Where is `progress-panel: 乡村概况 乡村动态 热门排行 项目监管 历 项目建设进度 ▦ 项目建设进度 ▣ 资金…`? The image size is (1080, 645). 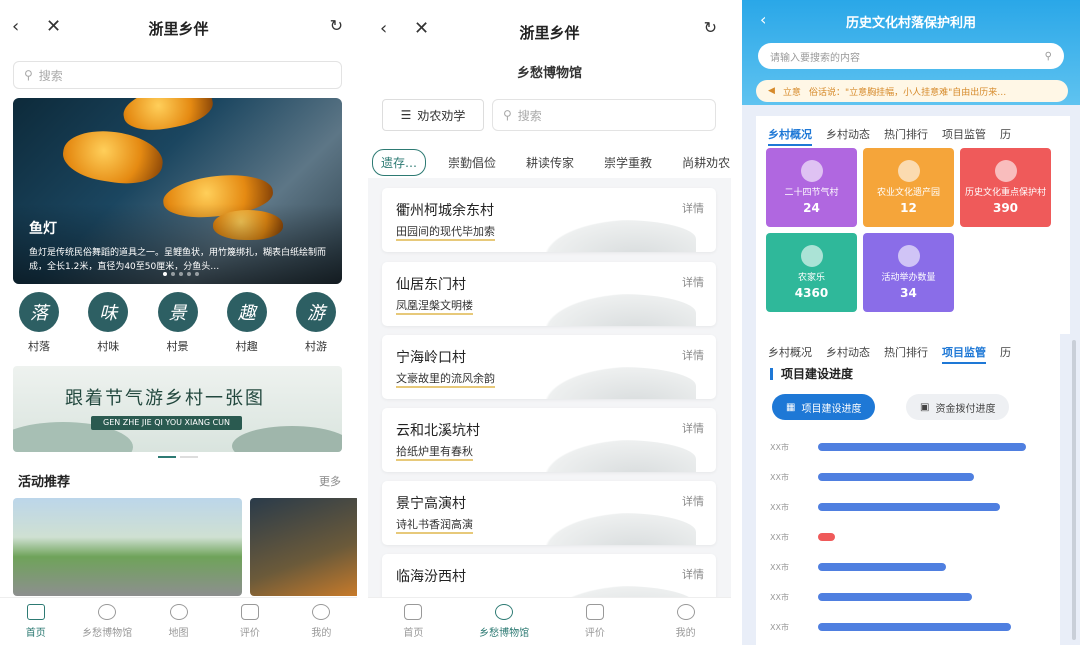
progress-panel: 乡村概况 乡村动态 热门排行 项目监管 历 项目建设进度 ▦ 项目建设进度 ▣ 资金… is located at coordinates (908, 489).